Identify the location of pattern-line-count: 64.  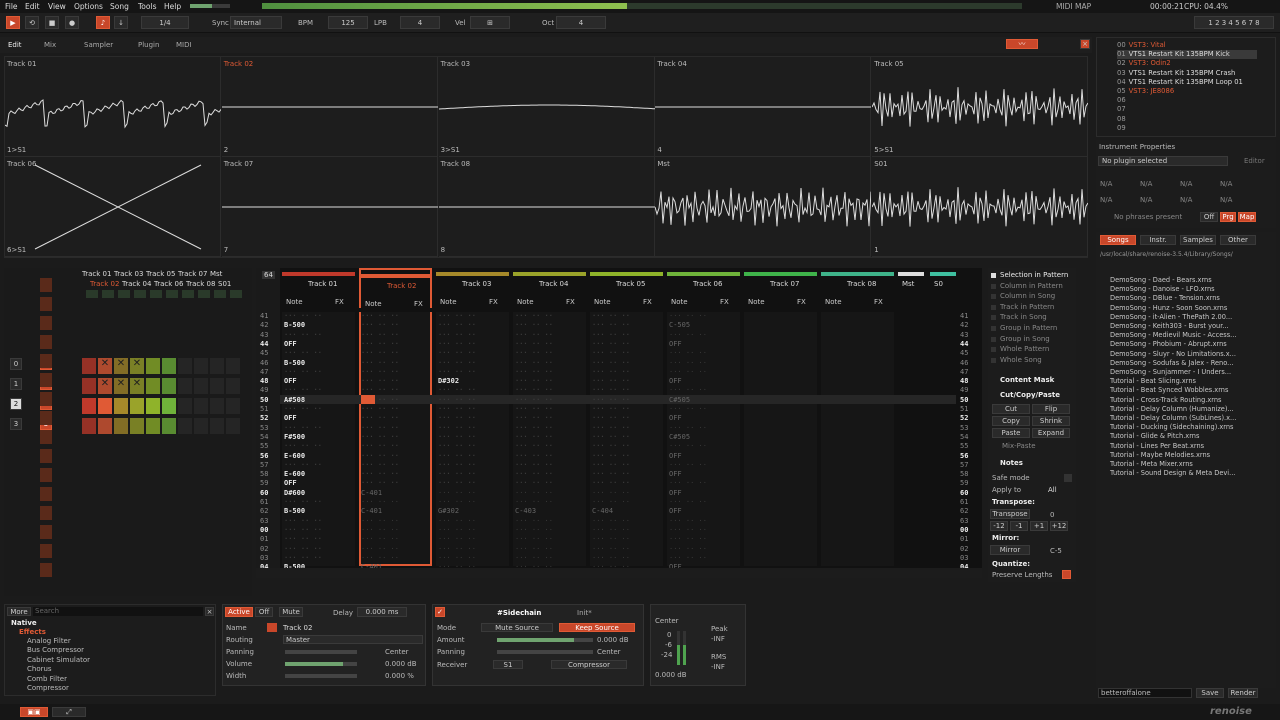
(268, 275).